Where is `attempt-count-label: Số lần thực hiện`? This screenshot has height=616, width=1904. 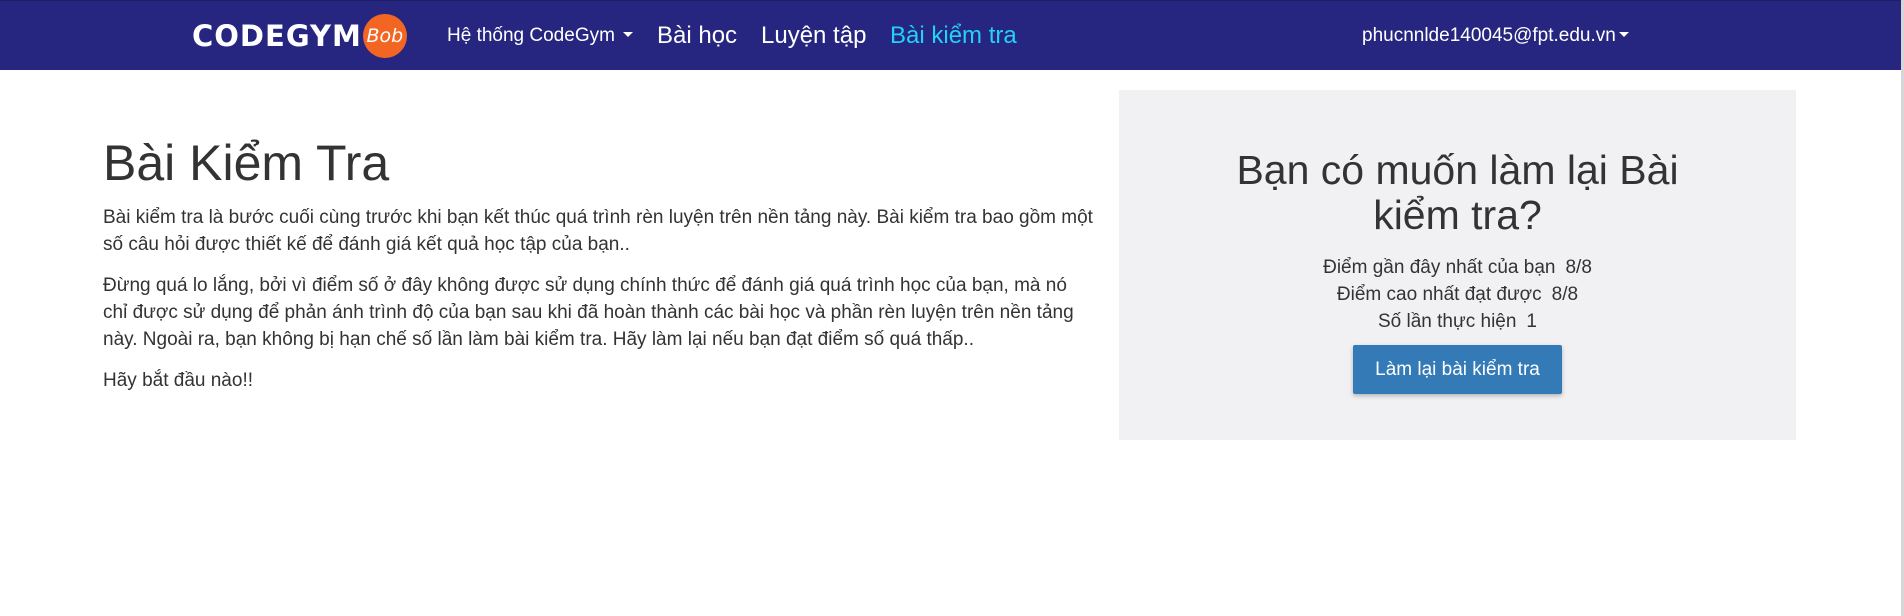 attempt-count-label: Số lần thực hiện is located at coordinates (1447, 321).